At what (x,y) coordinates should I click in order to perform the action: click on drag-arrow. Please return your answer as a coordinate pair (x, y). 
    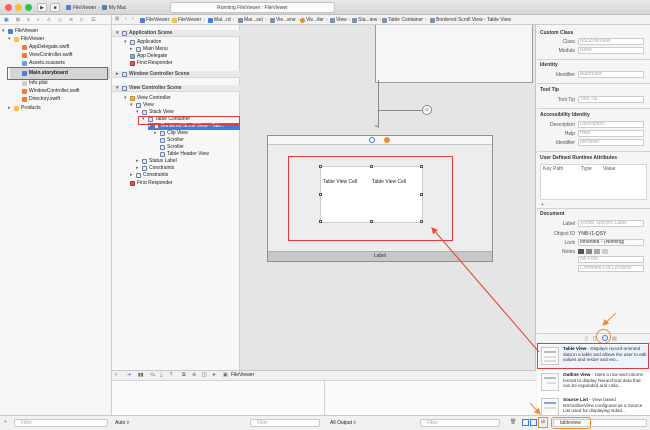
    Looking at the image, I should click on (485, 290).